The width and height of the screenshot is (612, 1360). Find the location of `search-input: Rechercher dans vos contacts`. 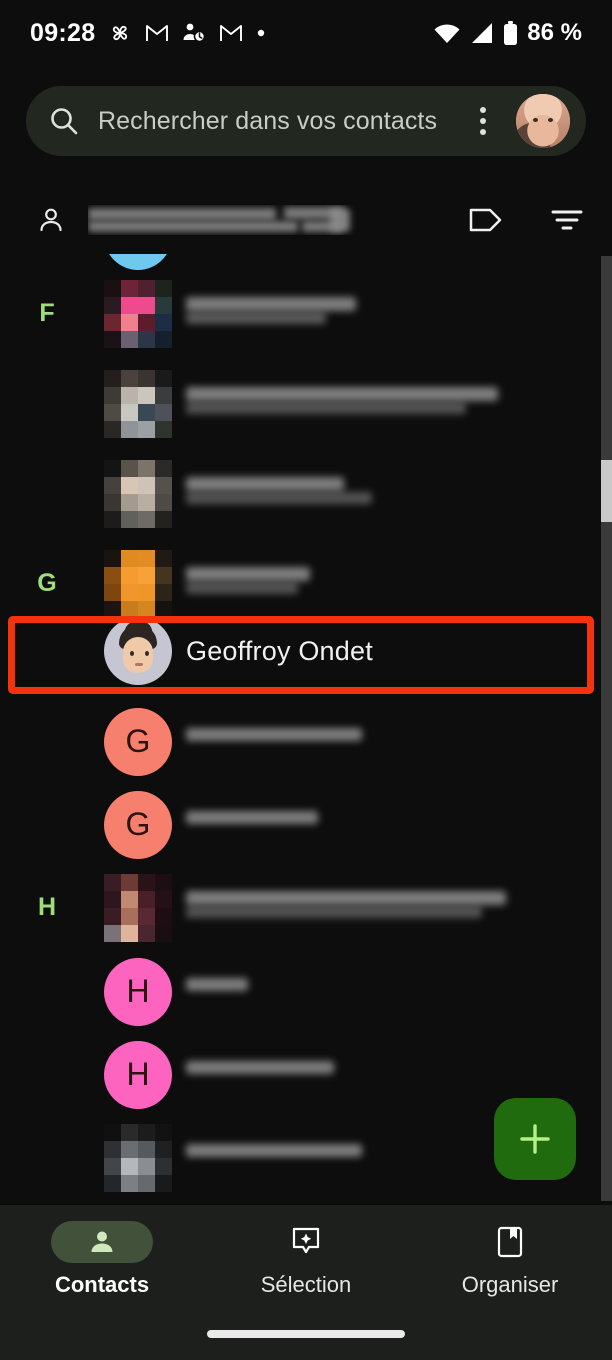

search-input: Rechercher dans vos contacts is located at coordinates (274, 121).